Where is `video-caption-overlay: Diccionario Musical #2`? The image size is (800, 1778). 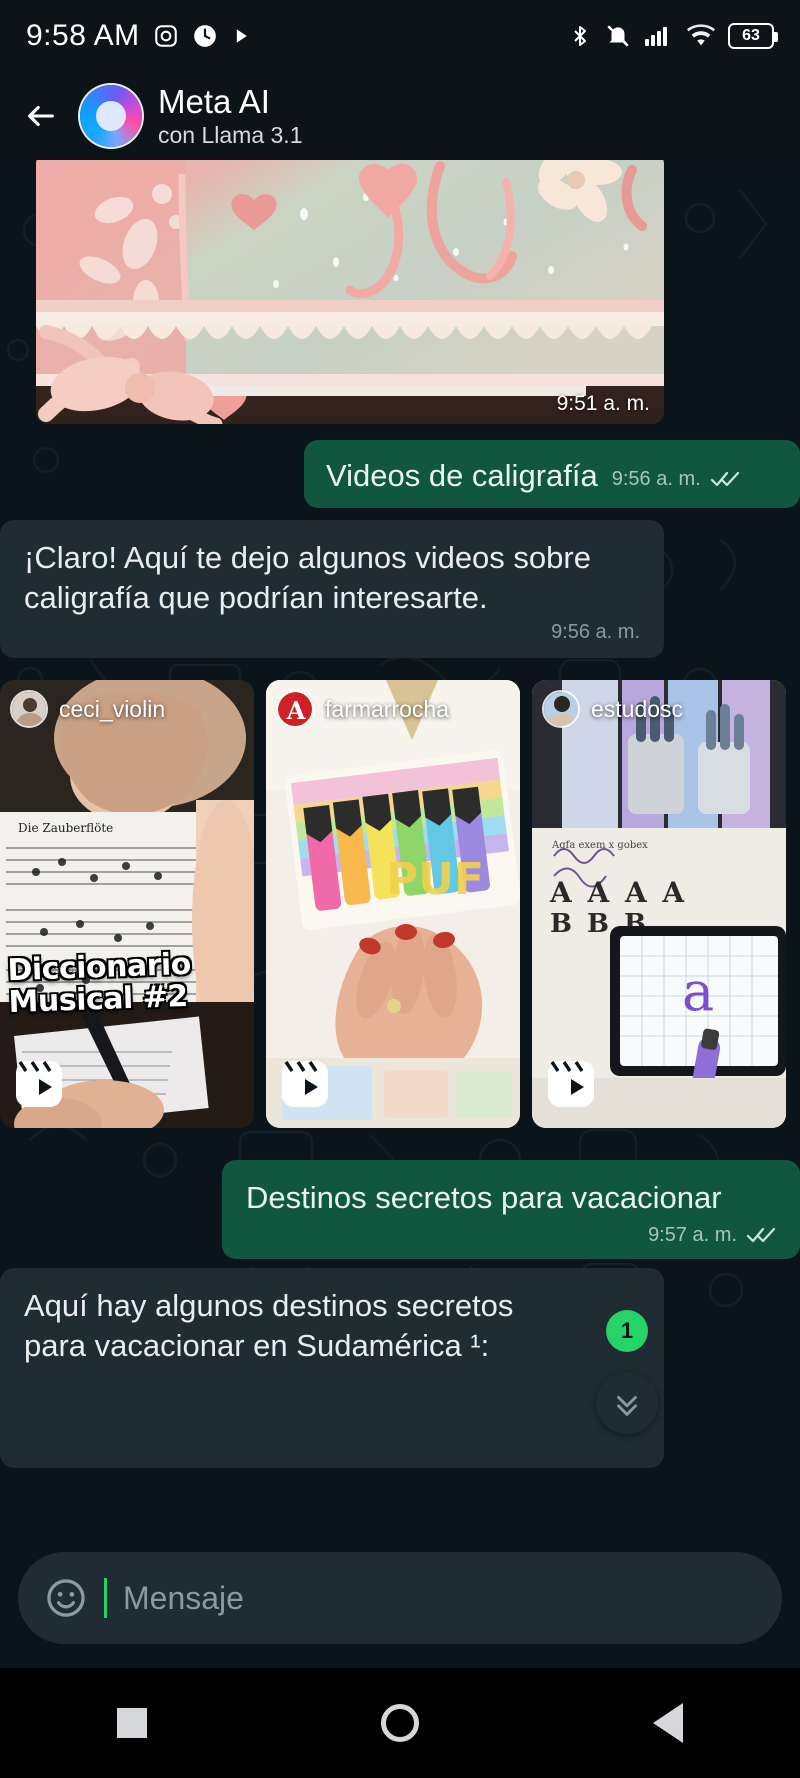
video-caption-overlay: Diccionario Musical #2 is located at coordinates (99, 984).